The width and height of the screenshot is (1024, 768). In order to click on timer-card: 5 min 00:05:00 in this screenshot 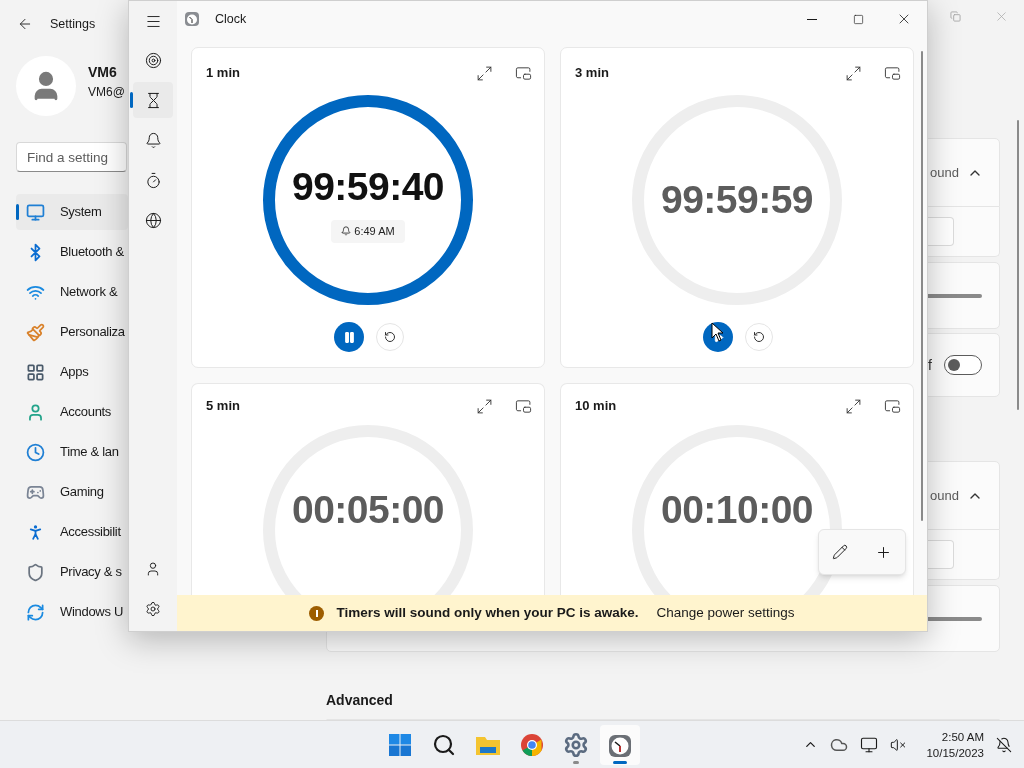, I will do `click(368, 490)`.